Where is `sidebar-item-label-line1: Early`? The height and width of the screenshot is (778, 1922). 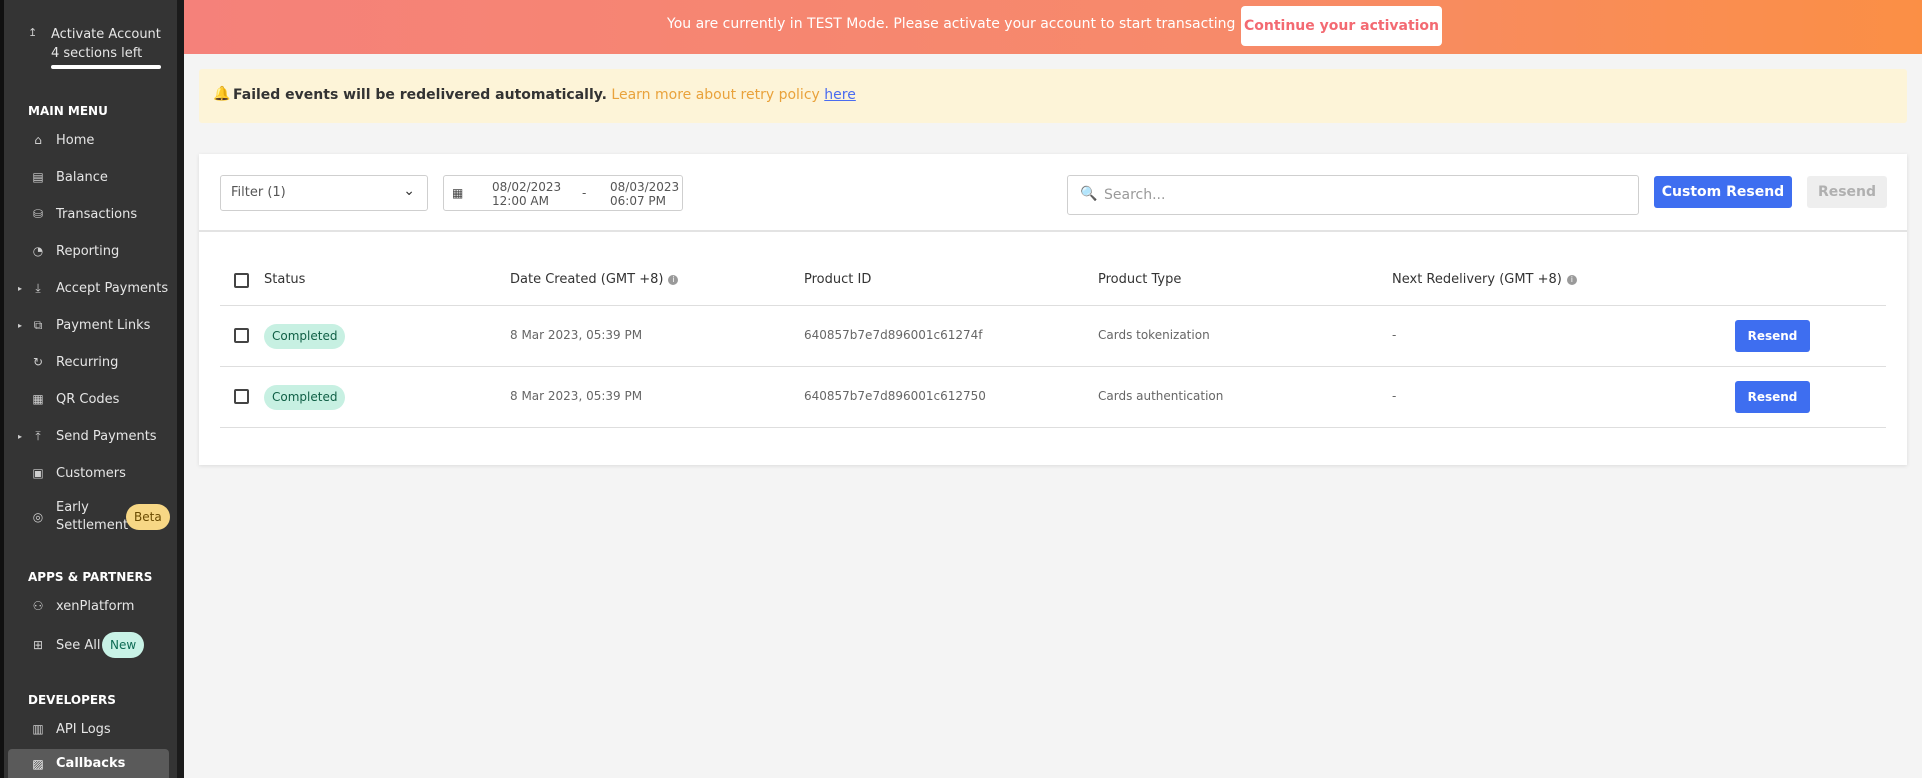 sidebar-item-label-line1: Early is located at coordinates (72, 507).